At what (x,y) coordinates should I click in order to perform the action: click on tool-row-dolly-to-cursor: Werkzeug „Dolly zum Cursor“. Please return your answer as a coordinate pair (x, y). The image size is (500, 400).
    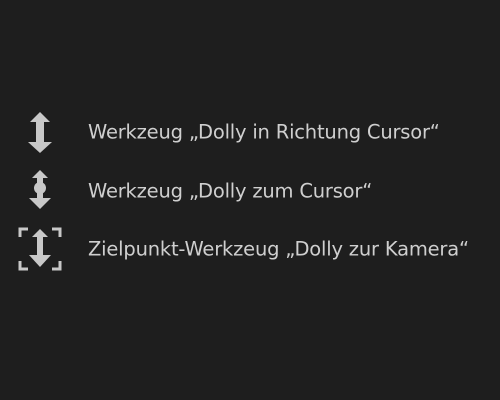
    Looking at the image, I should click on (250, 191).